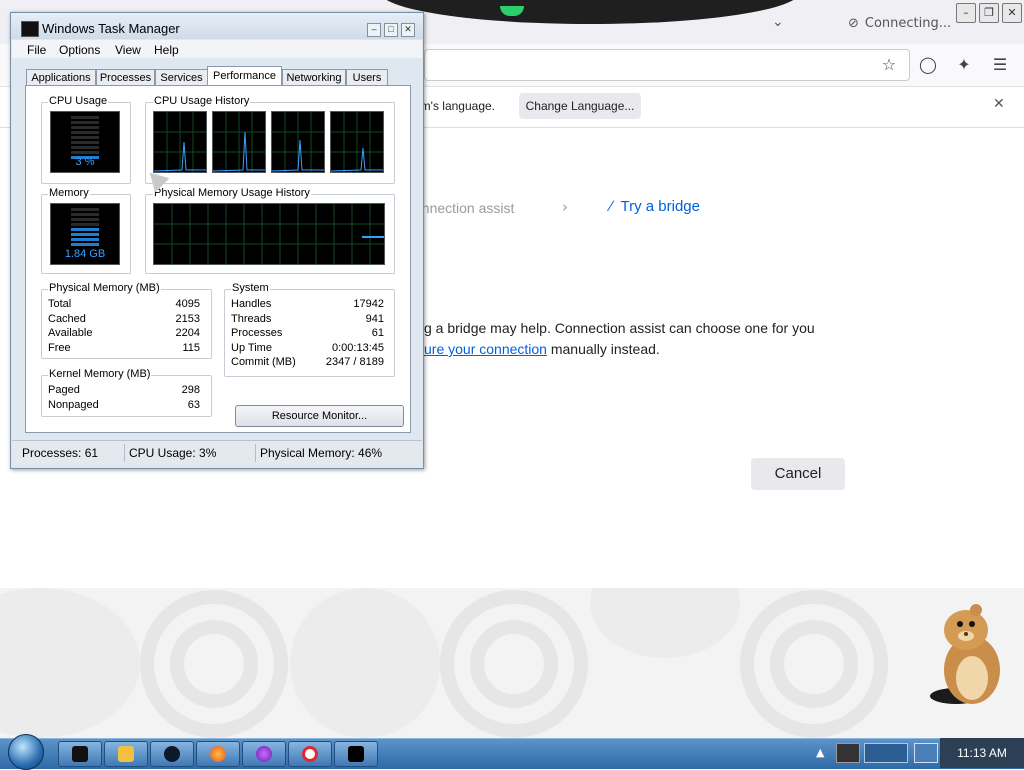 The width and height of the screenshot is (1024, 770). Describe the element at coordinates (187, 304) in the screenshot. I see `physical-memory-total-value: 4095` at that location.